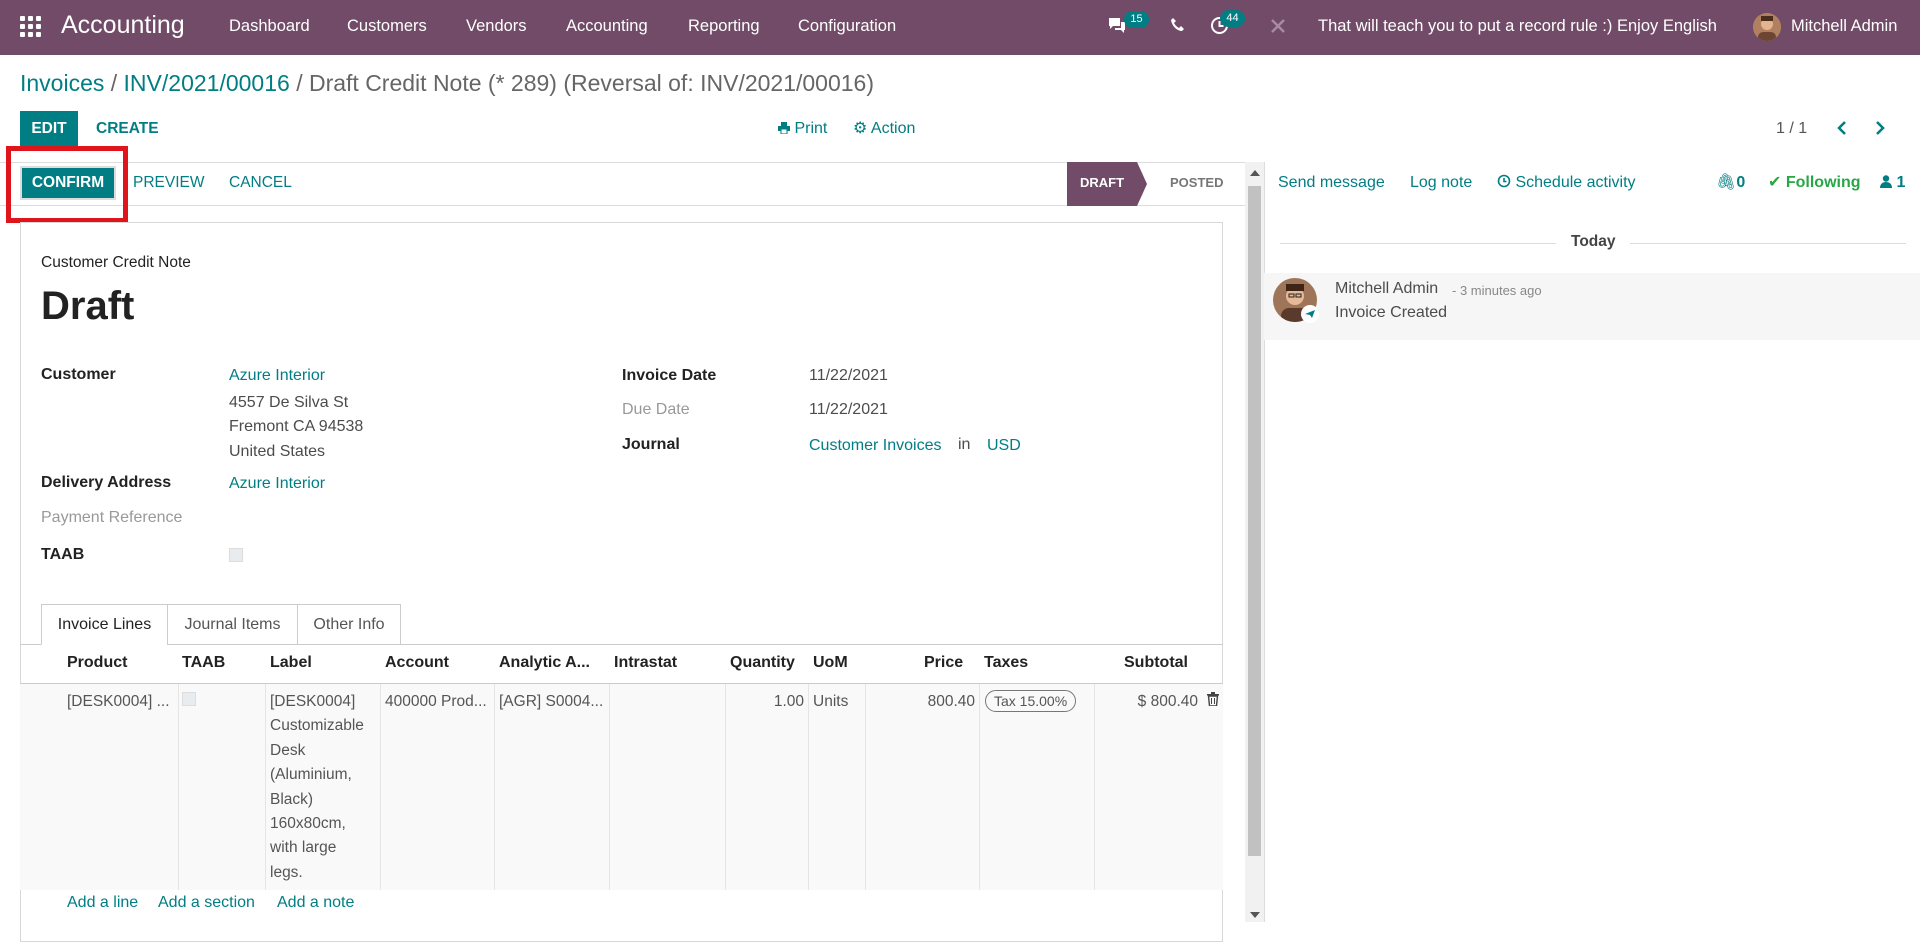  What do you see at coordinates (1136, 19) in the screenshot?
I see `messages-badge: 15` at bounding box center [1136, 19].